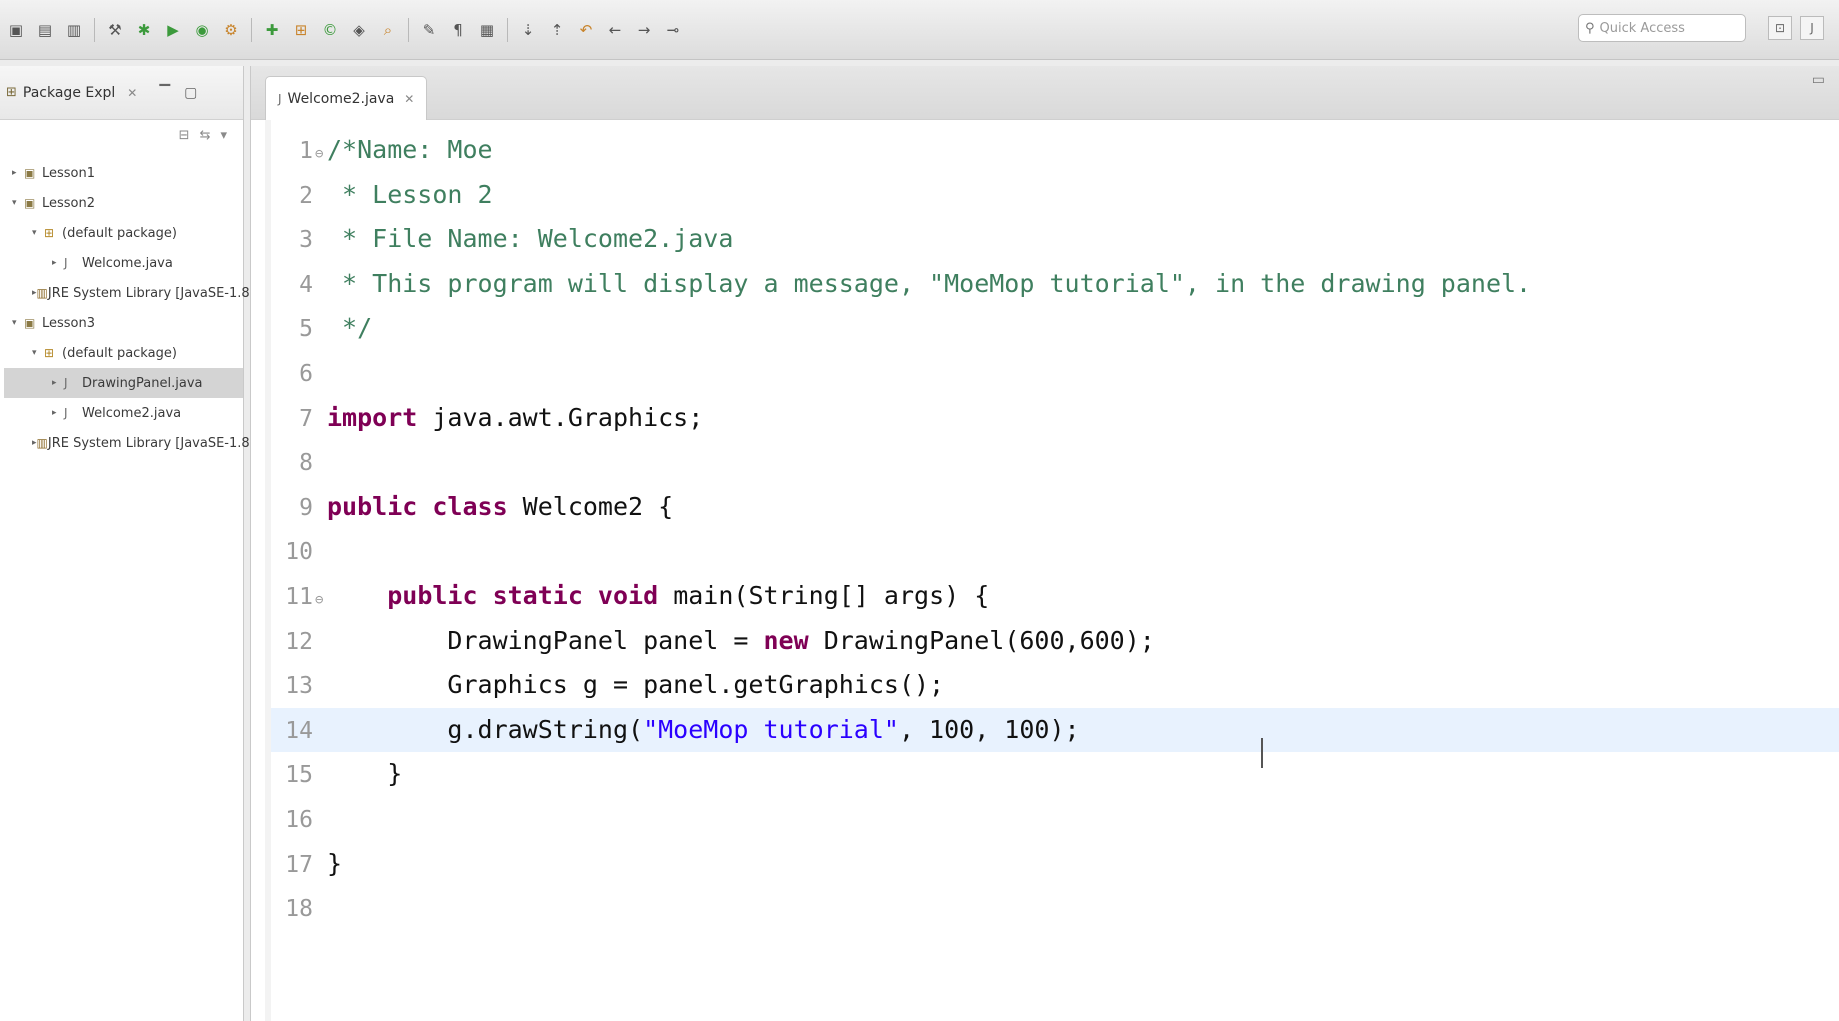  What do you see at coordinates (205, 135) in the screenshot?
I see `link-with-editor-icon: ⇆` at bounding box center [205, 135].